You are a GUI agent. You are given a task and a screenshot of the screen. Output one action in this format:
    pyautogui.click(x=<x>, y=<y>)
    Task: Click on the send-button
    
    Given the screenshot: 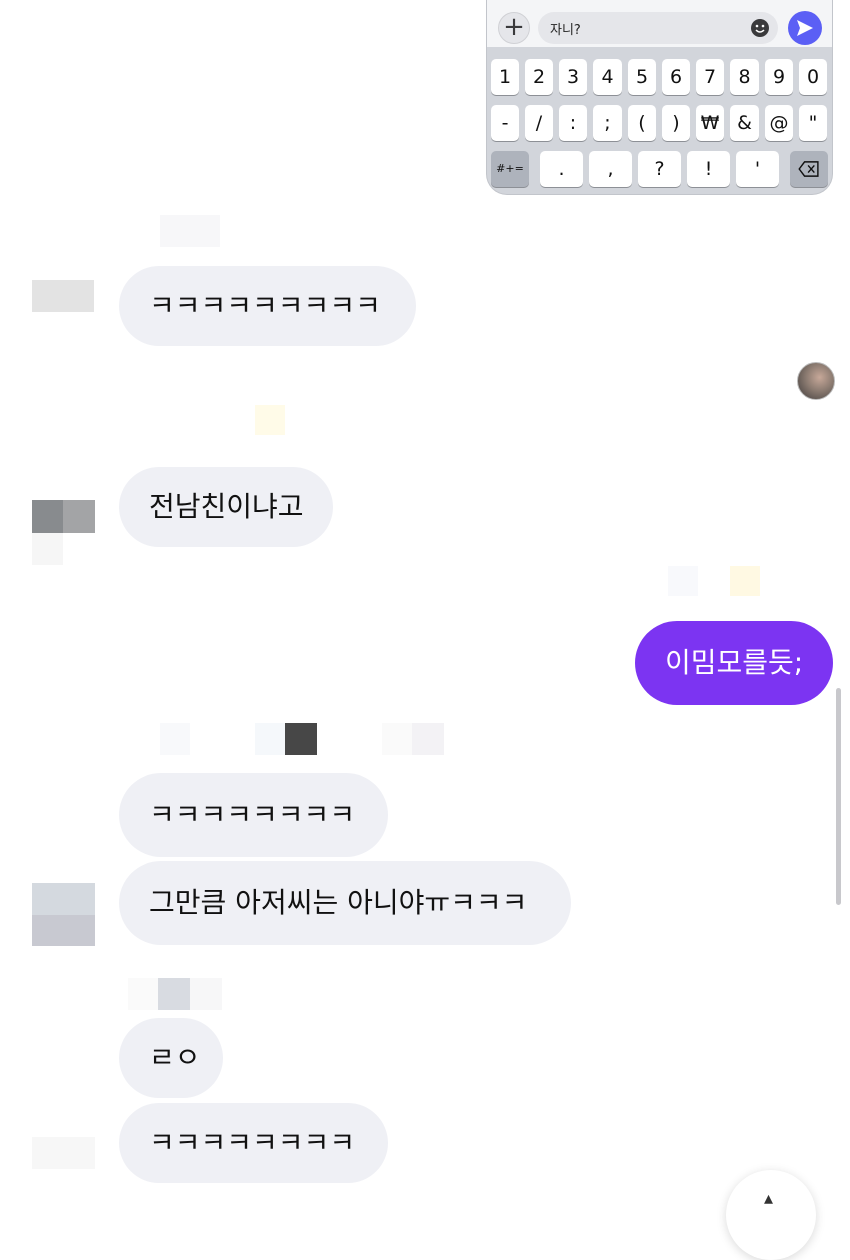 What is the action you would take?
    pyautogui.click(x=805, y=28)
    